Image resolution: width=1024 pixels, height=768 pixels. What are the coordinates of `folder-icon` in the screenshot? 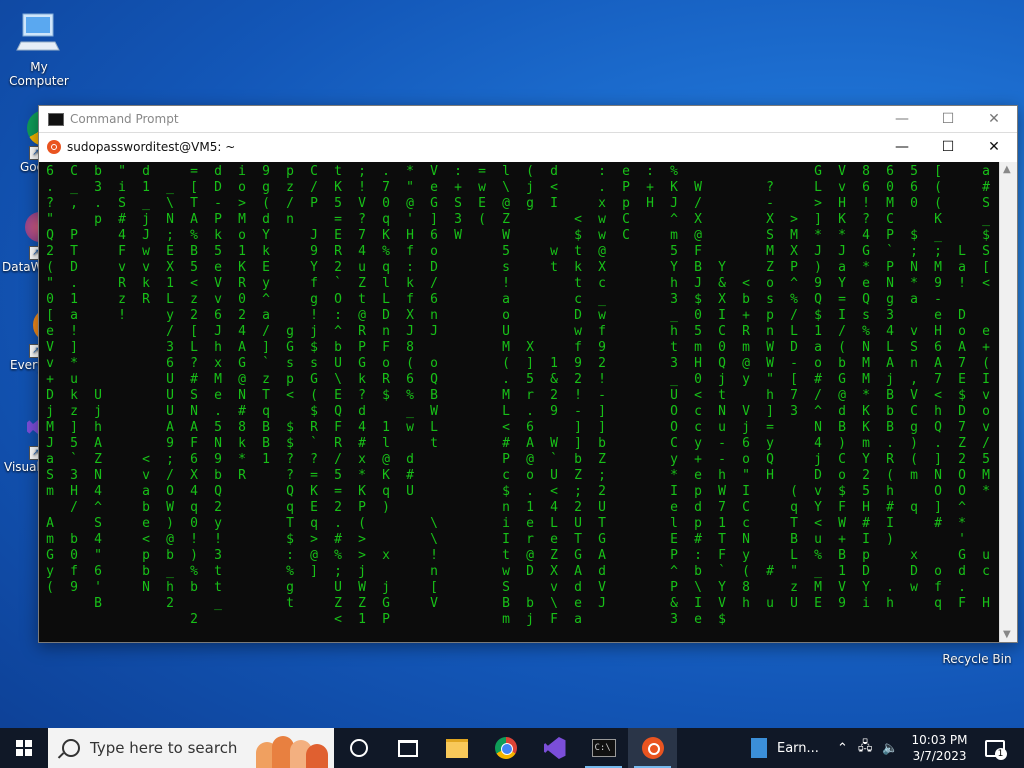 It's located at (456, 748).